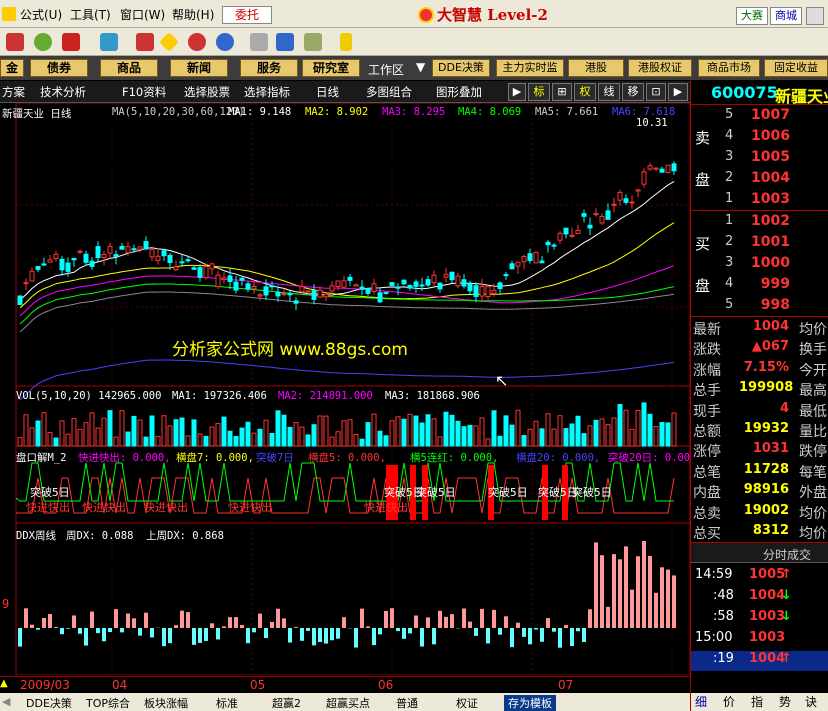 The image size is (828, 711). What do you see at coordinates (142, 14) in the screenshot?
I see `menu-window: 窗口(W)` at bounding box center [142, 14].